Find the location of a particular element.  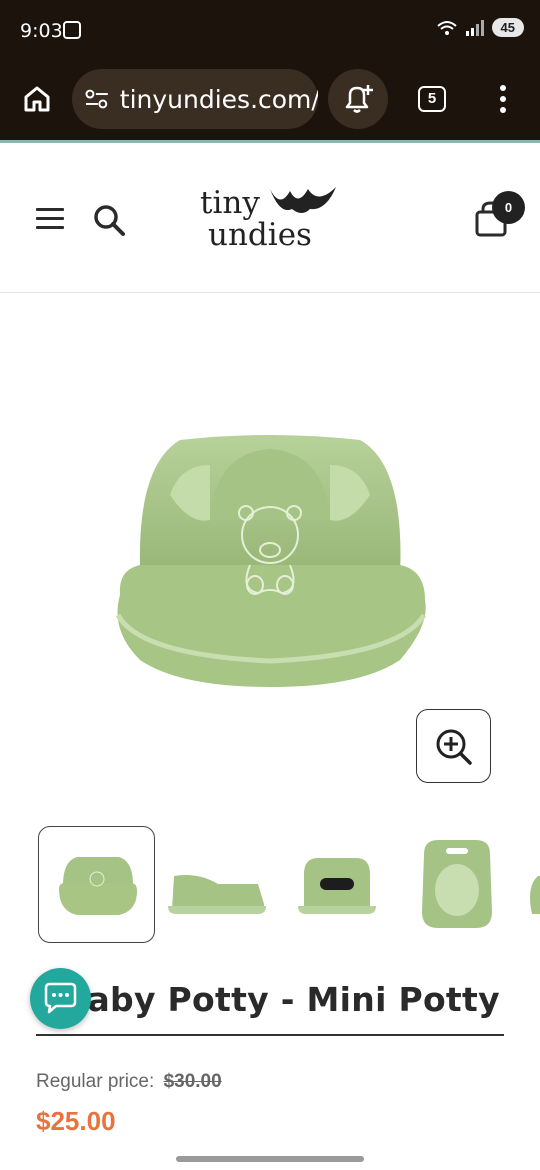

signal-icon is located at coordinates (474, 27).